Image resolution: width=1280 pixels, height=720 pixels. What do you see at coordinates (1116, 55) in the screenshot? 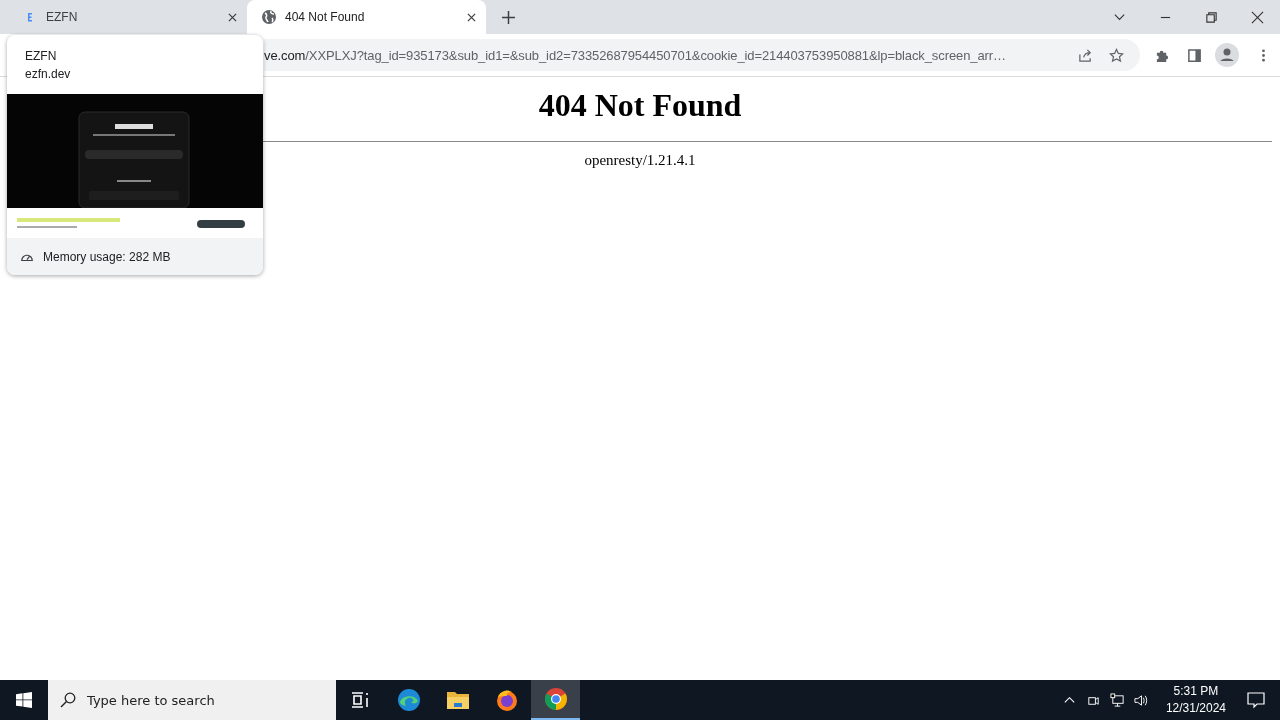
I see `star-icon` at bounding box center [1116, 55].